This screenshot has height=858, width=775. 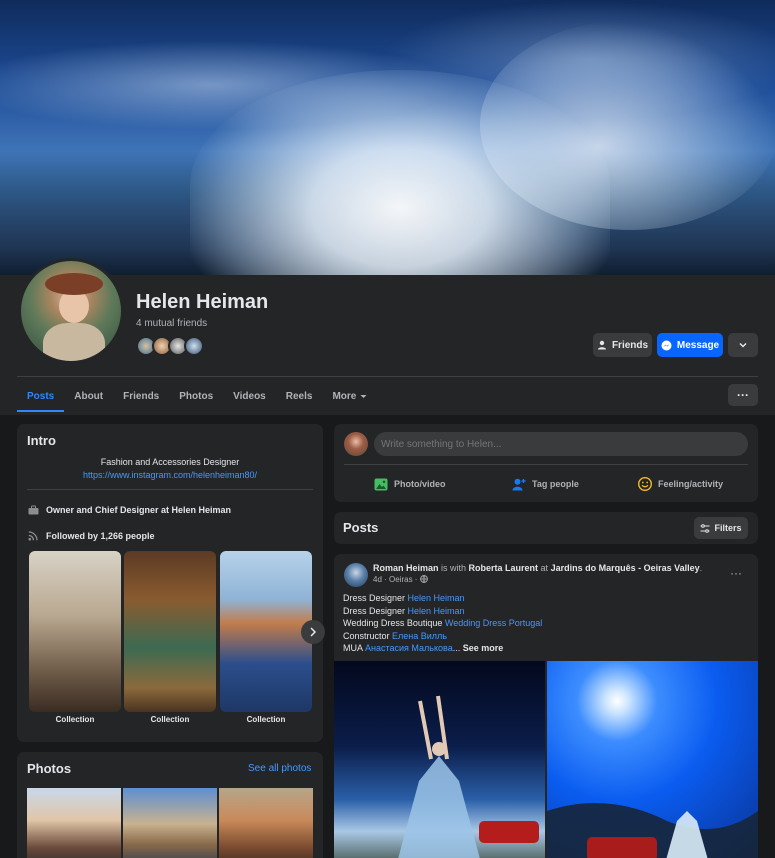 What do you see at coordinates (41, 440) in the screenshot?
I see `intro-title: Intro` at bounding box center [41, 440].